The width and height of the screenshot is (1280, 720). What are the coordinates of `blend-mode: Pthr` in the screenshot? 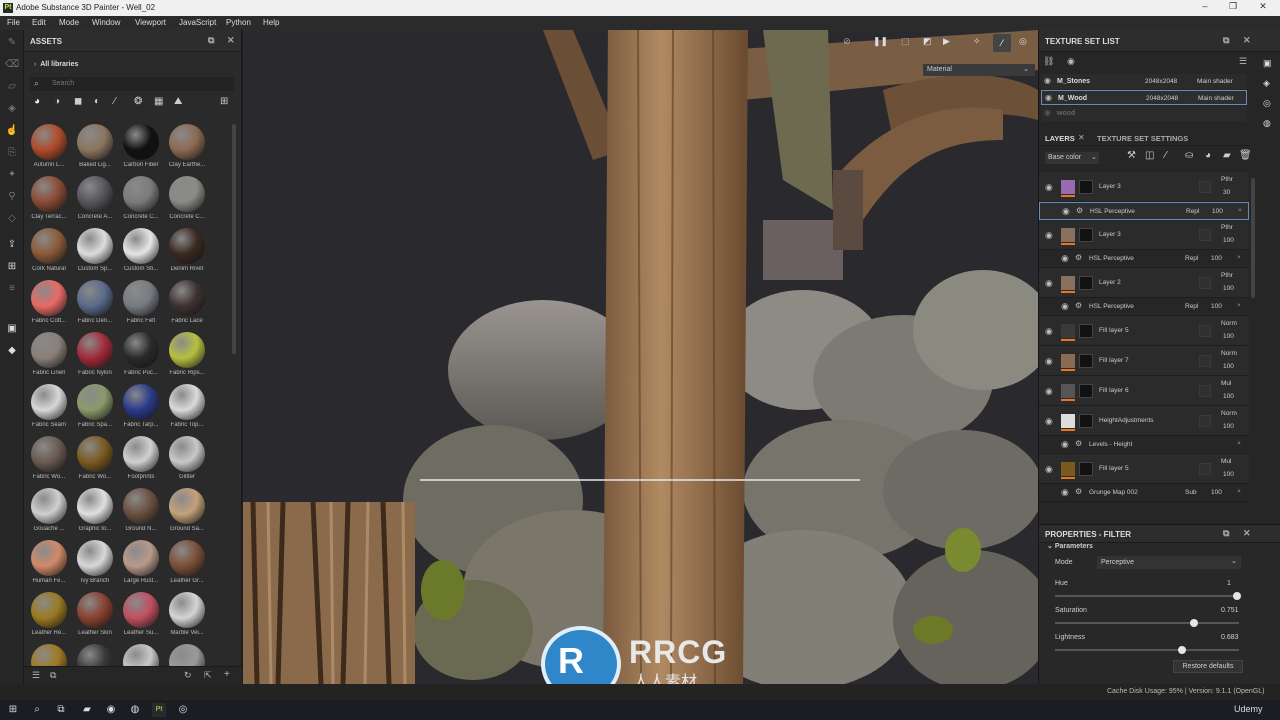 It's located at (1227, 275).